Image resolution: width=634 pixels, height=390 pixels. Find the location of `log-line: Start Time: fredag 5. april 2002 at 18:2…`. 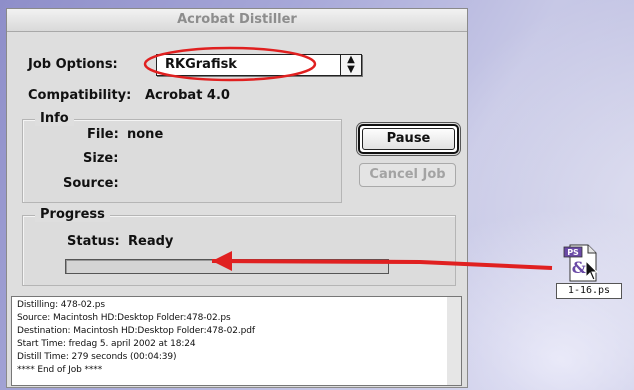

log-line: Start Time: fredag 5. april 2002 at 18:2… is located at coordinates (106, 344).